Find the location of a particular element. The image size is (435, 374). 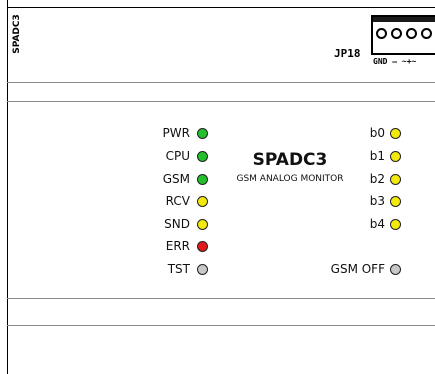

left-border is located at coordinates (7, 187).